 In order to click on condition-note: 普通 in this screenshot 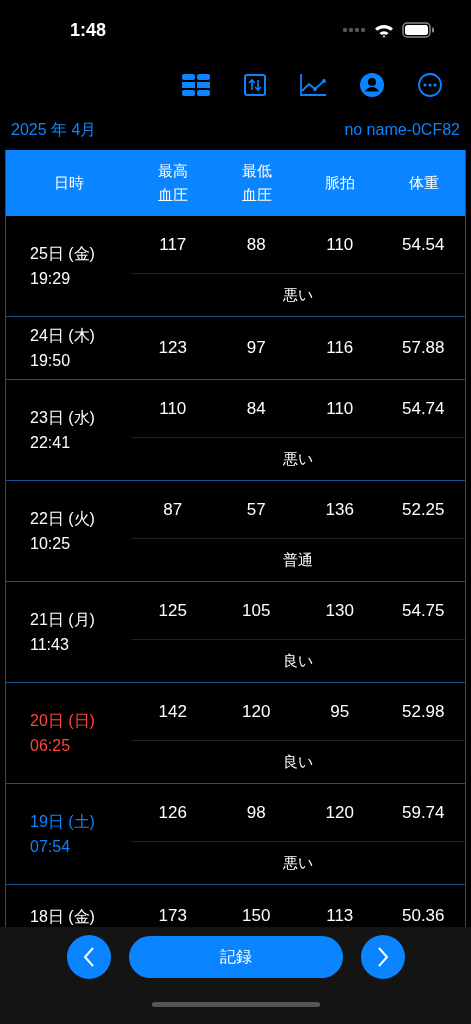, I will do `click(298, 560)`.